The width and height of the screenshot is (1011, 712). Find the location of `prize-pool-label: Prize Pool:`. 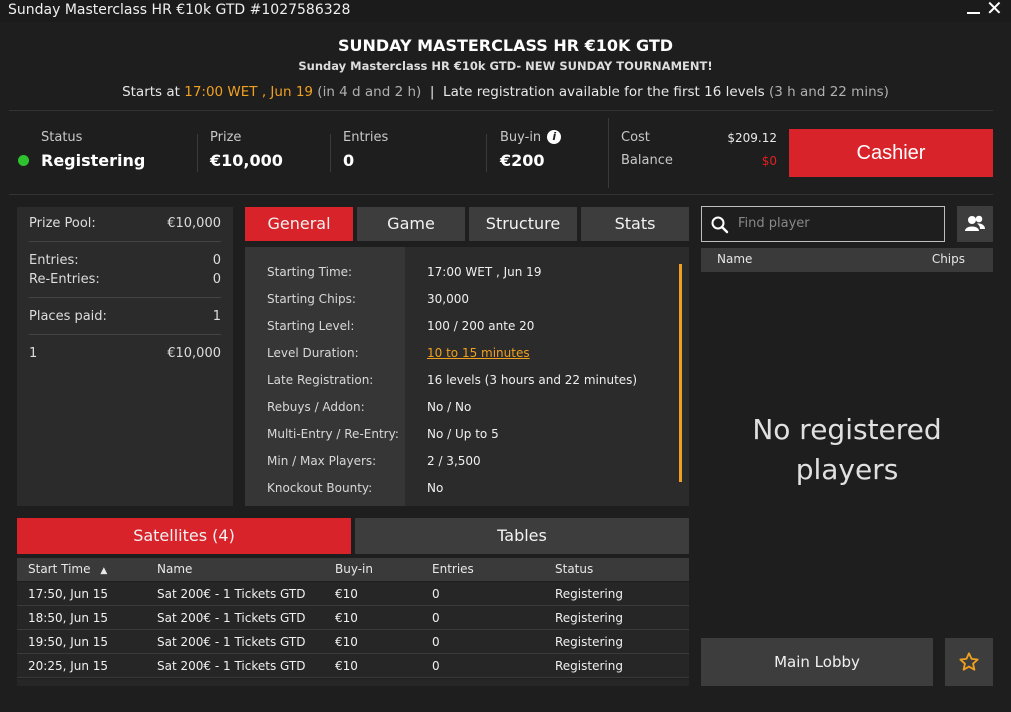

prize-pool-label: Prize Pool: is located at coordinates (62, 223).